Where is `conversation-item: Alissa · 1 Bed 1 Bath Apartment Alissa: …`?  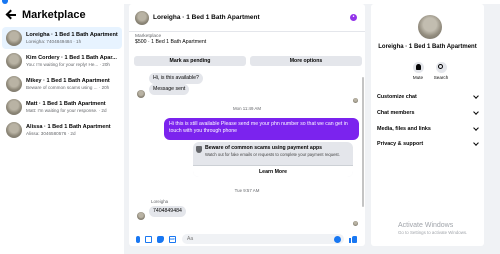
conversation-item: Alissa · 1 Bed 1 Bath Apartment Alissa: … is located at coordinates (62, 130).